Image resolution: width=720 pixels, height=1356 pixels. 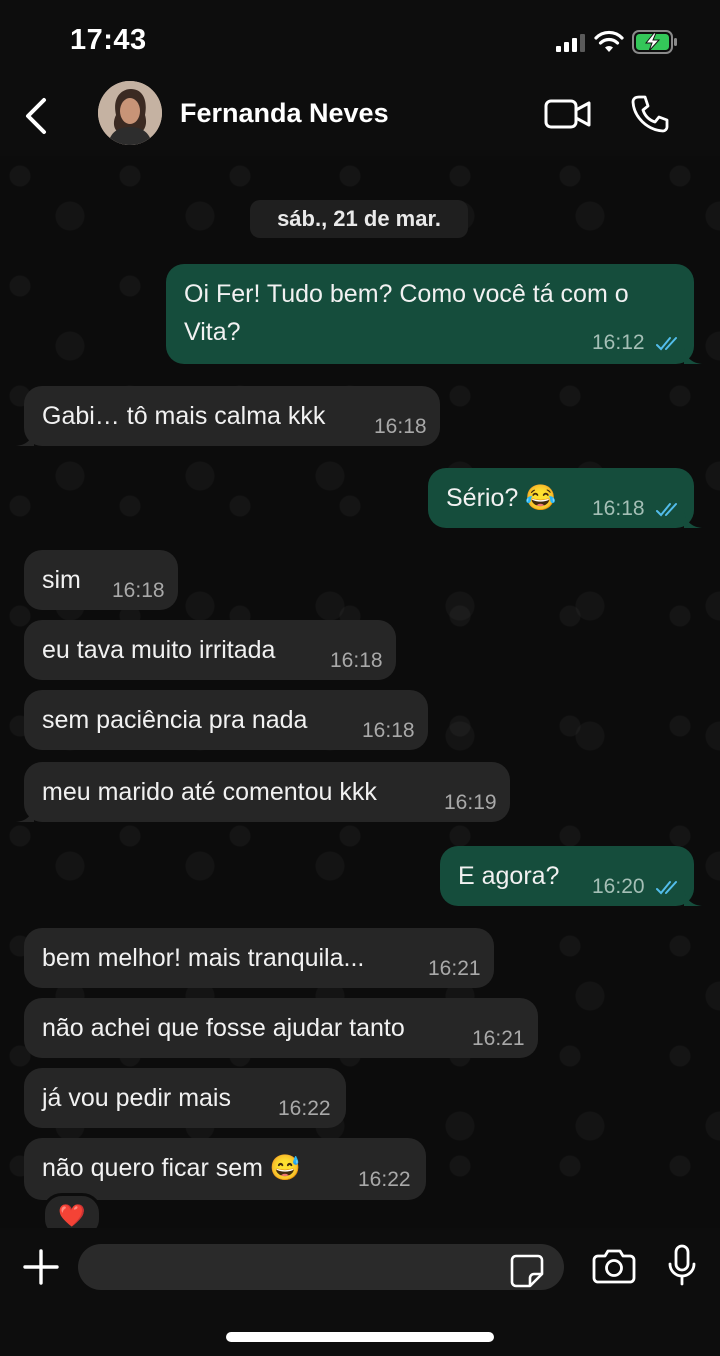 What do you see at coordinates (360, 40) in the screenshot?
I see `status-bar: 17:43` at bounding box center [360, 40].